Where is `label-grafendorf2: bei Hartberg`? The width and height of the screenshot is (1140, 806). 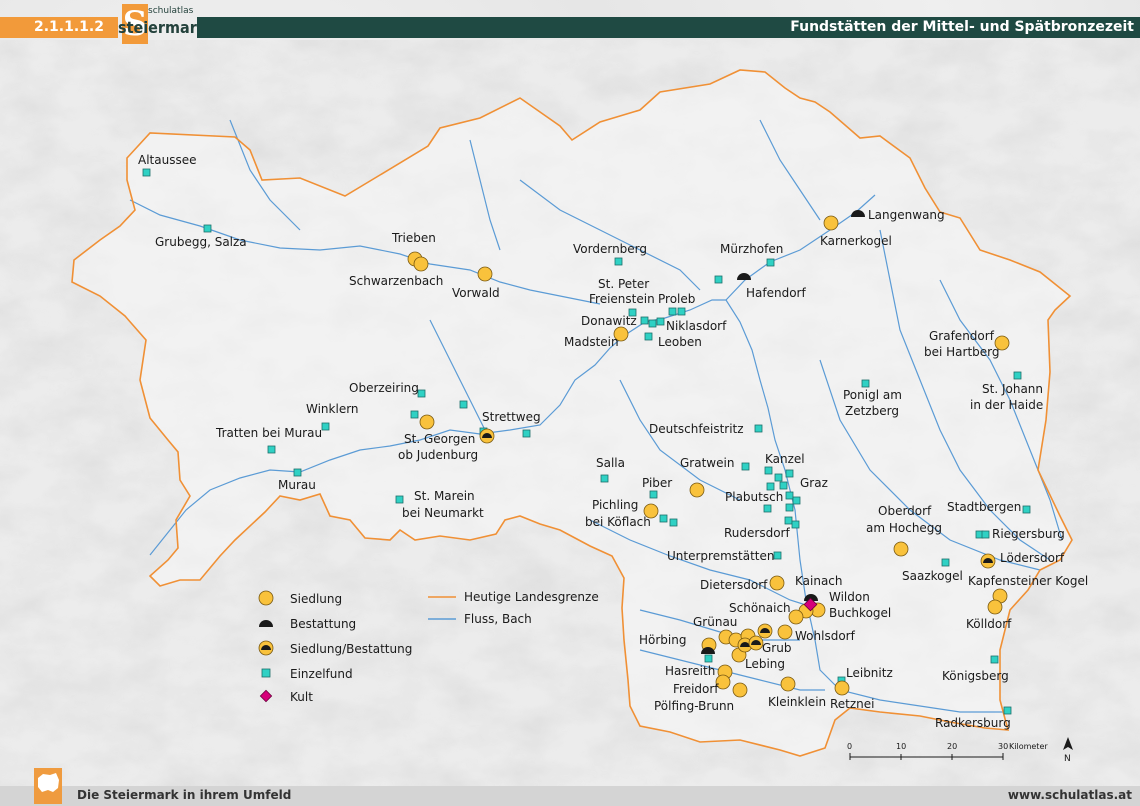
label-grafendorf2: bei Hartberg is located at coordinates (962, 352).